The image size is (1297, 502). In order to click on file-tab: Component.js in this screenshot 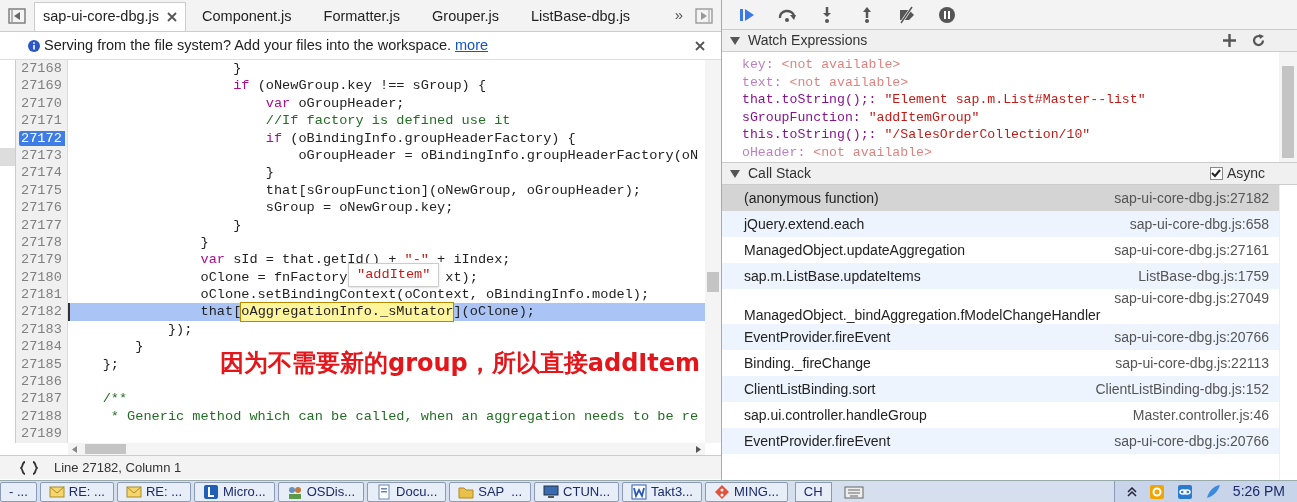, I will do `click(247, 16)`.